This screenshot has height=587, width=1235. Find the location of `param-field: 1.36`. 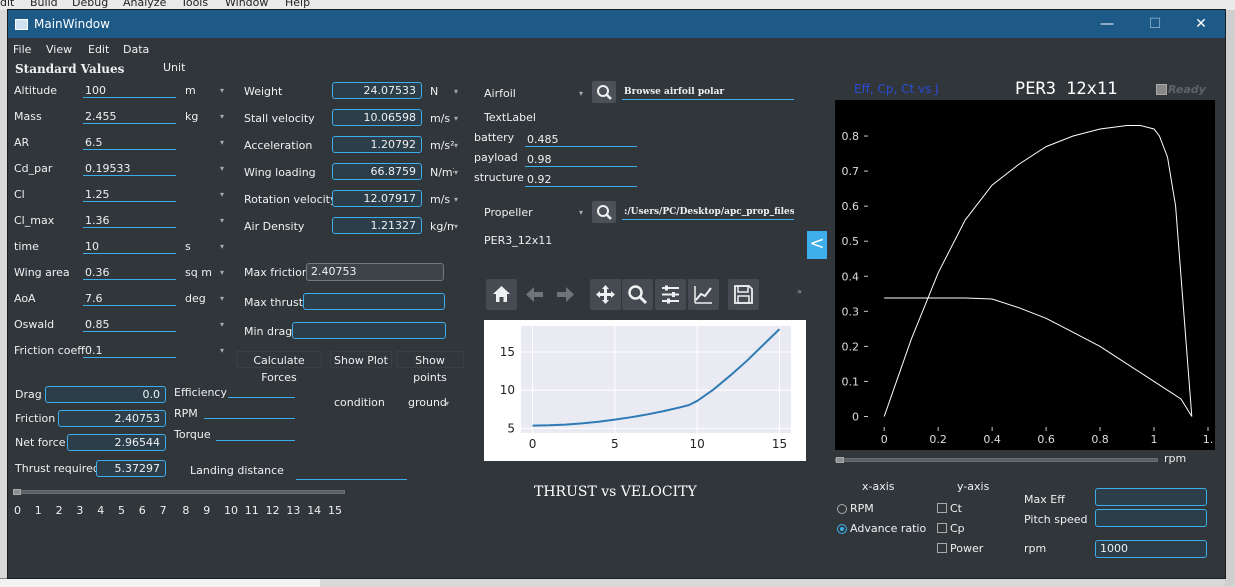

param-field: 1.36 is located at coordinates (129, 221).